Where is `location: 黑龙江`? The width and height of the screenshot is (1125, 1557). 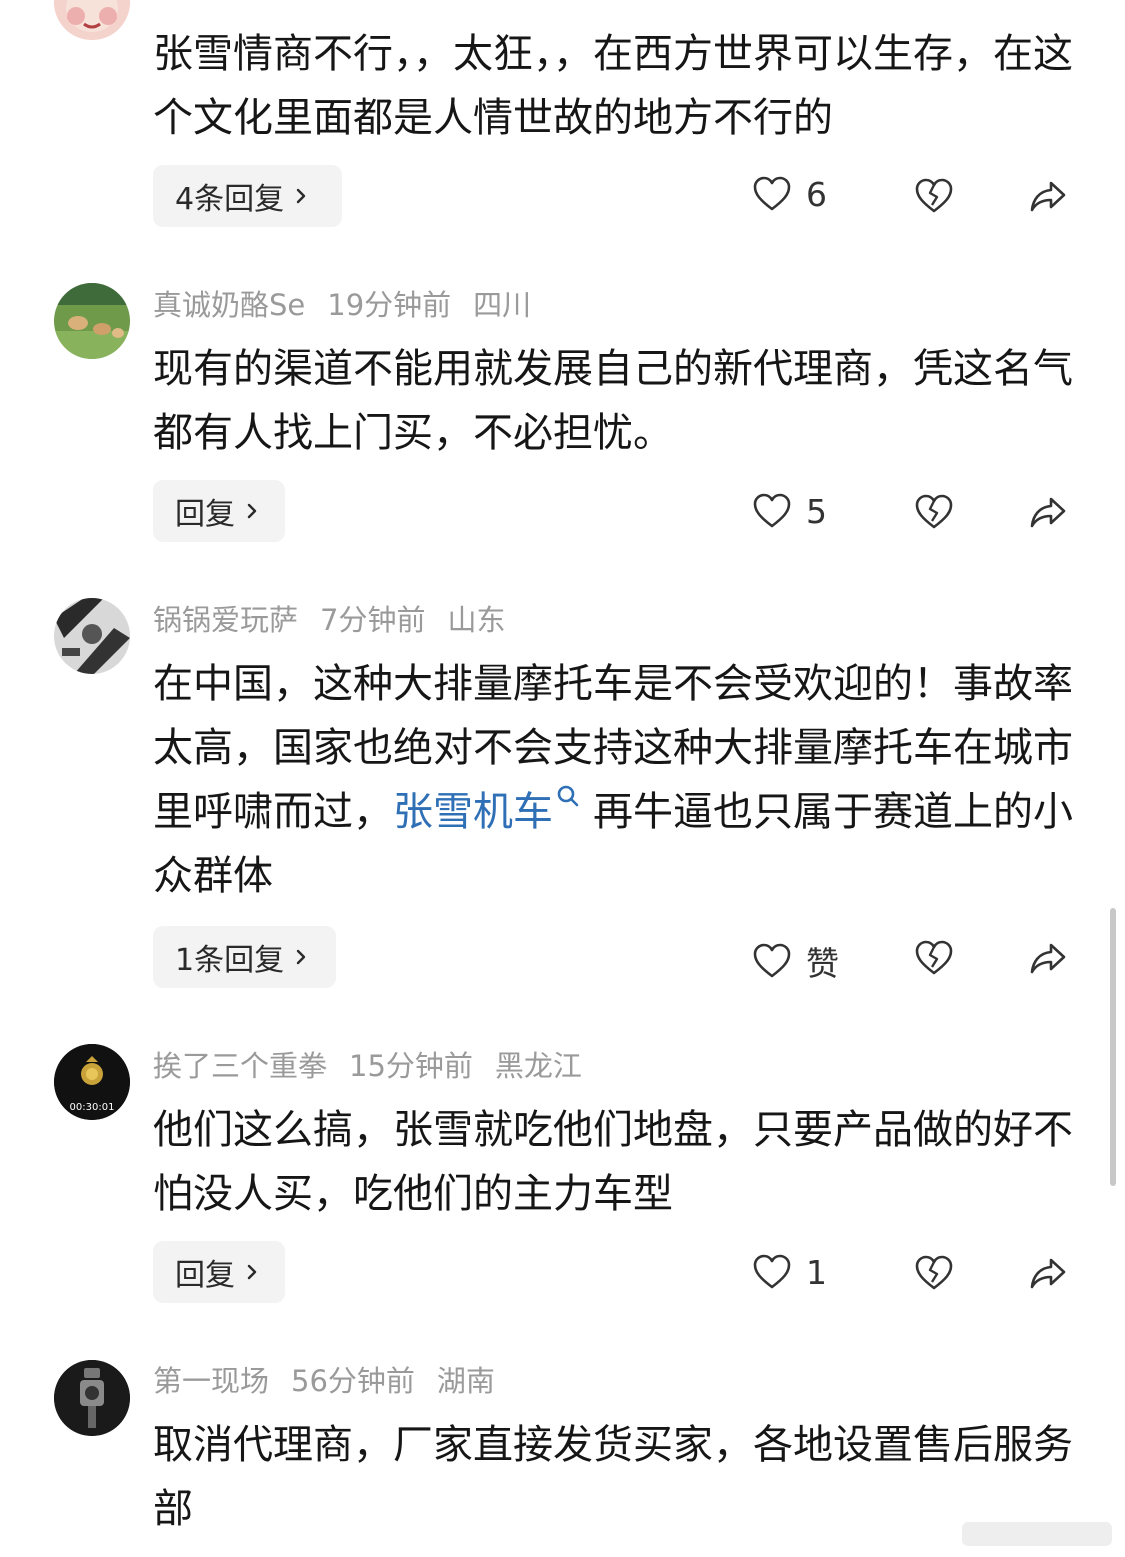
location: 黑龙江 is located at coordinates (538, 1066).